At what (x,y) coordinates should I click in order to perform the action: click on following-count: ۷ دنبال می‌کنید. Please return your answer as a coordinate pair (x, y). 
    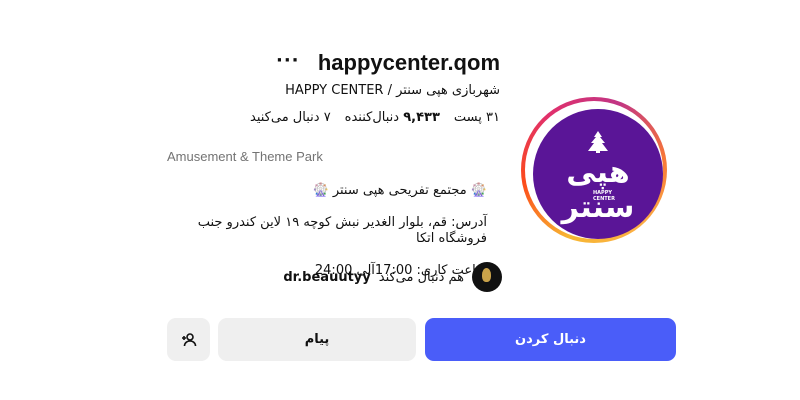
    Looking at the image, I should click on (290, 117).